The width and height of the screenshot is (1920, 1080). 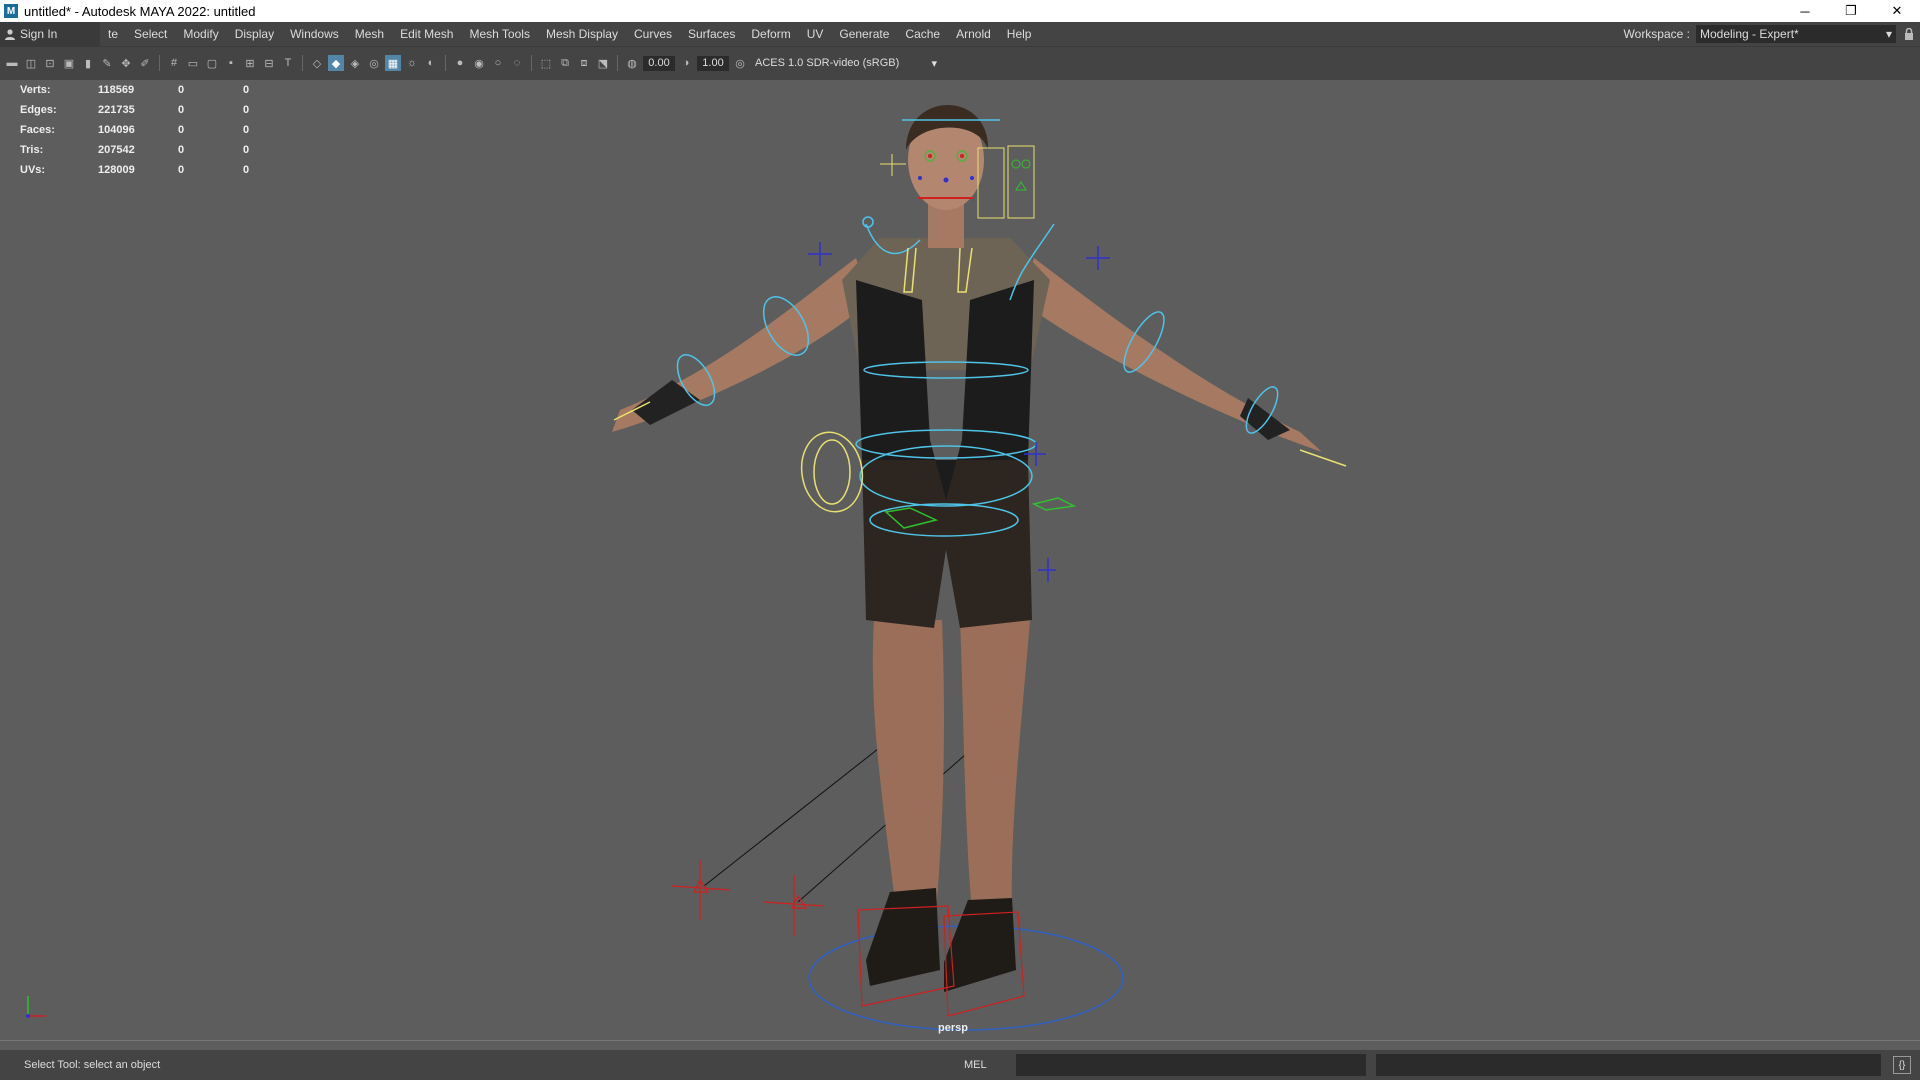 What do you see at coordinates (1006, 182) in the screenshot?
I see `face-ui-panel` at bounding box center [1006, 182].